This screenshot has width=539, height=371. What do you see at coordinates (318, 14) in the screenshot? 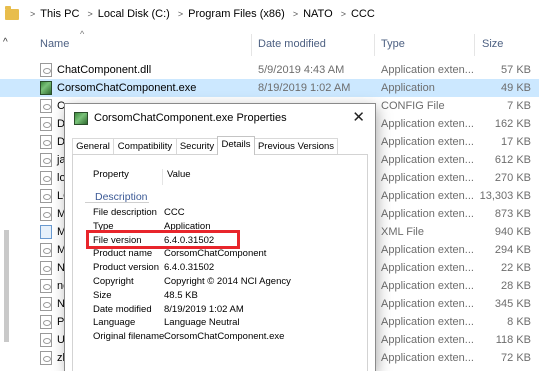
I see `breadcrumb-nato: NATO` at bounding box center [318, 14].